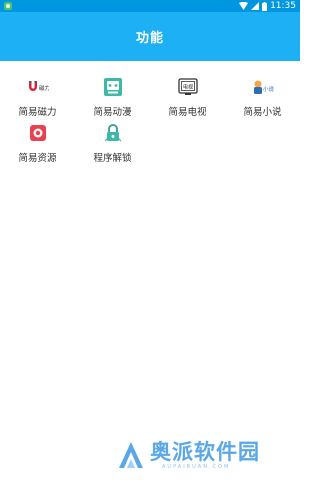  I want to click on battery-icon, so click(265, 6).